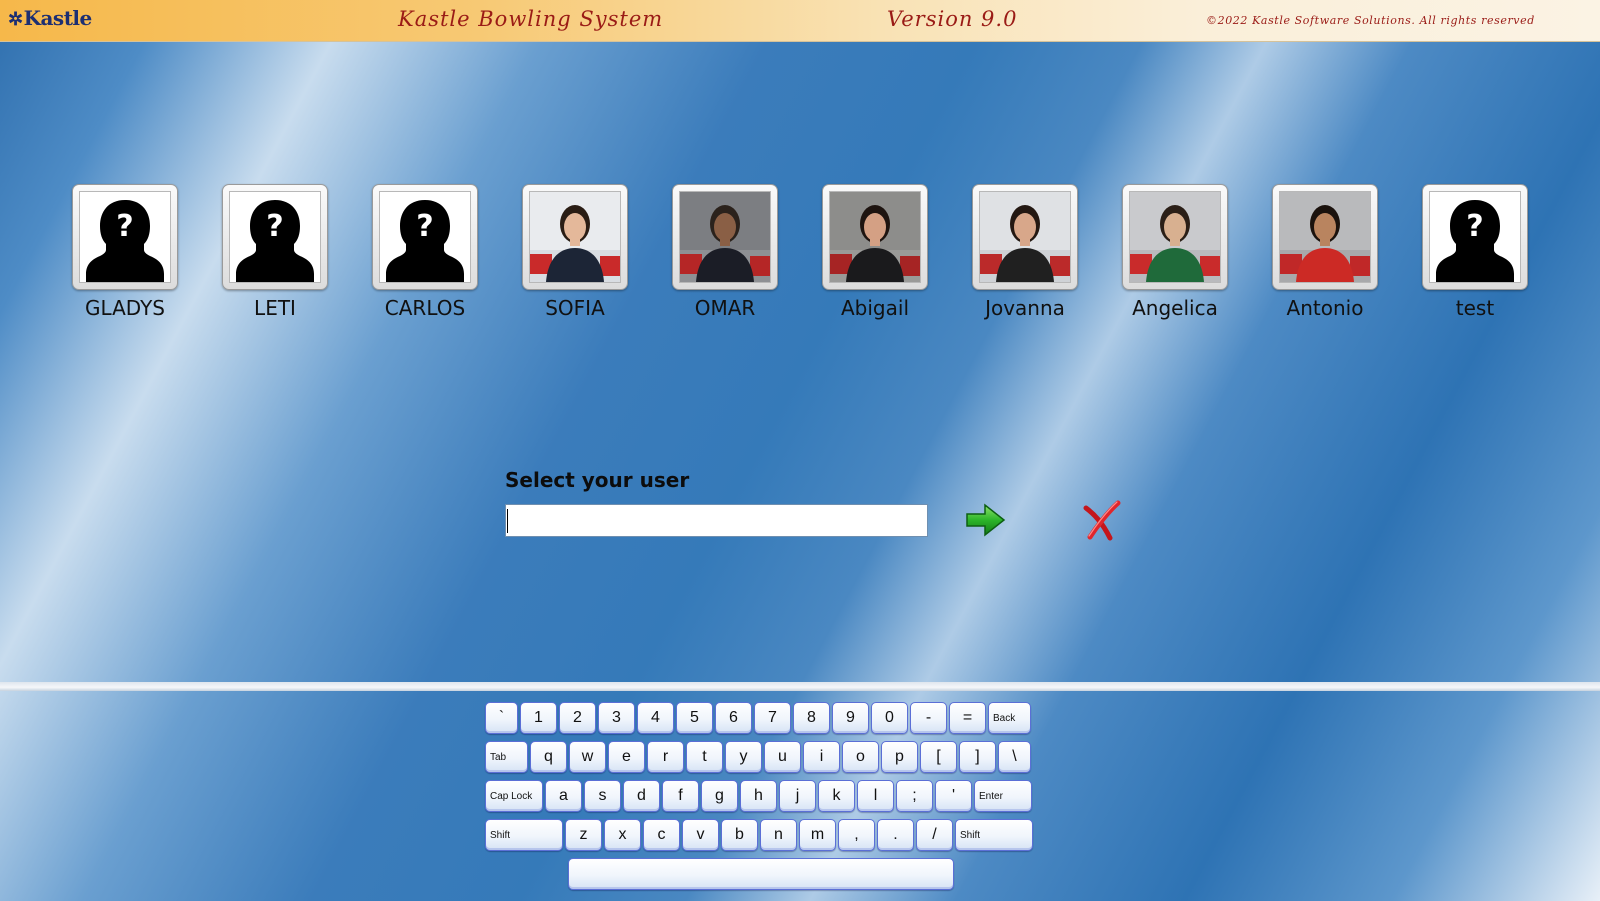  I want to click on key-j: j, so click(797, 796).